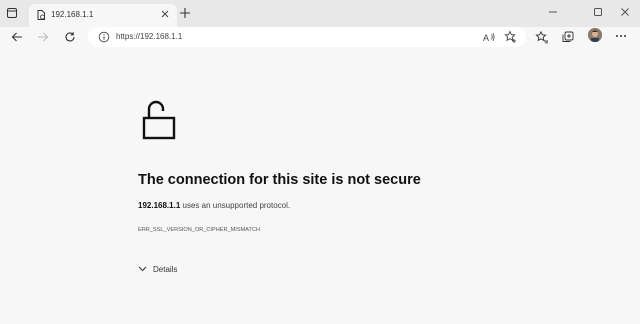  What do you see at coordinates (159, 205) in the screenshot?
I see `error-host: 192.168.1.1` at bounding box center [159, 205].